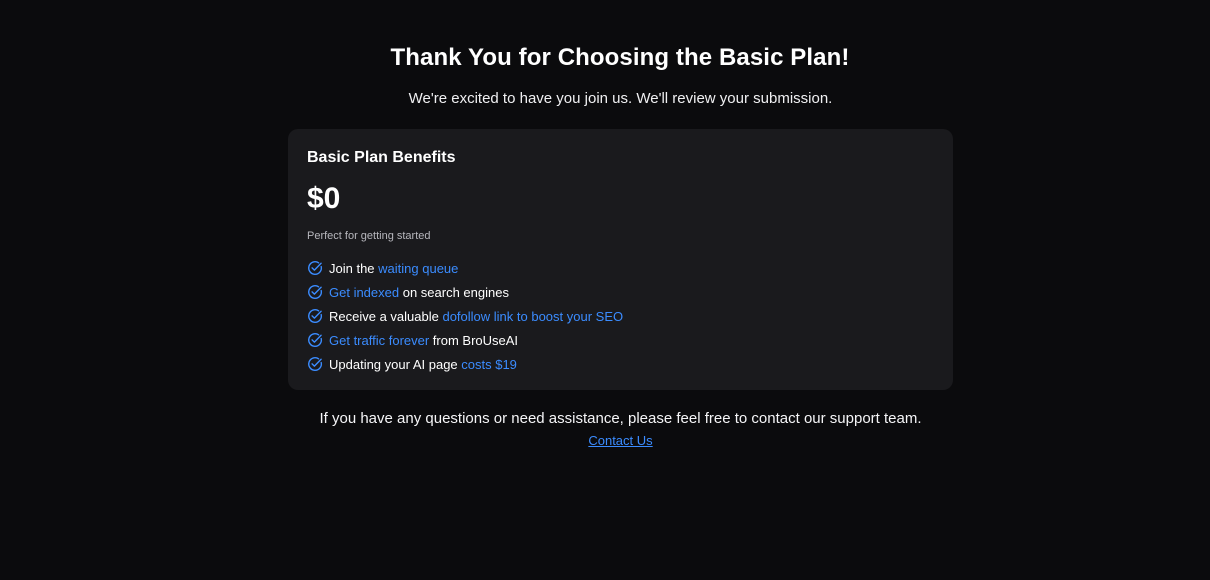 The width and height of the screenshot is (1210, 580). Describe the element at coordinates (419, 292) in the screenshot. I see `benefit-text: Get indexed on search engines` at that location.